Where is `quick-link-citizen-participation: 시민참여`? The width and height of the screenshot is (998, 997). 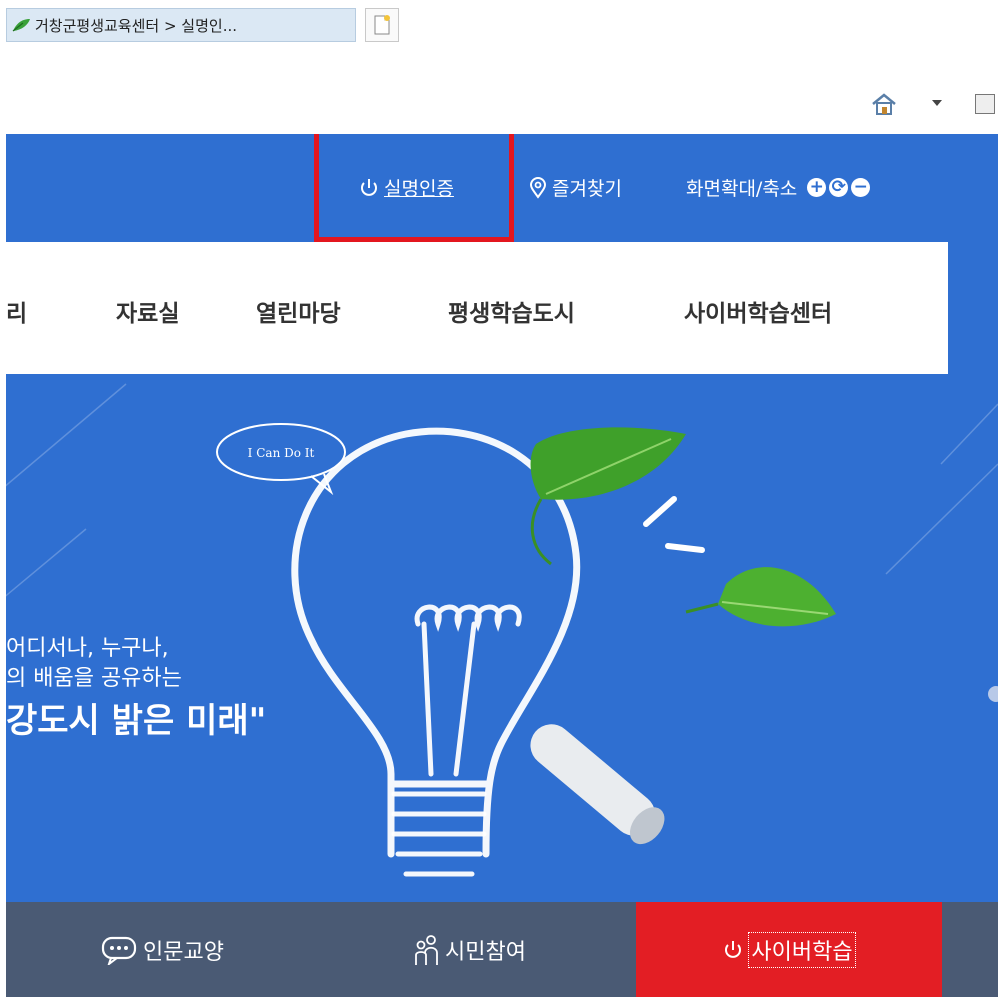
quick-link-citizen-participation: 시민참여 is located at coordinates (468, 949).